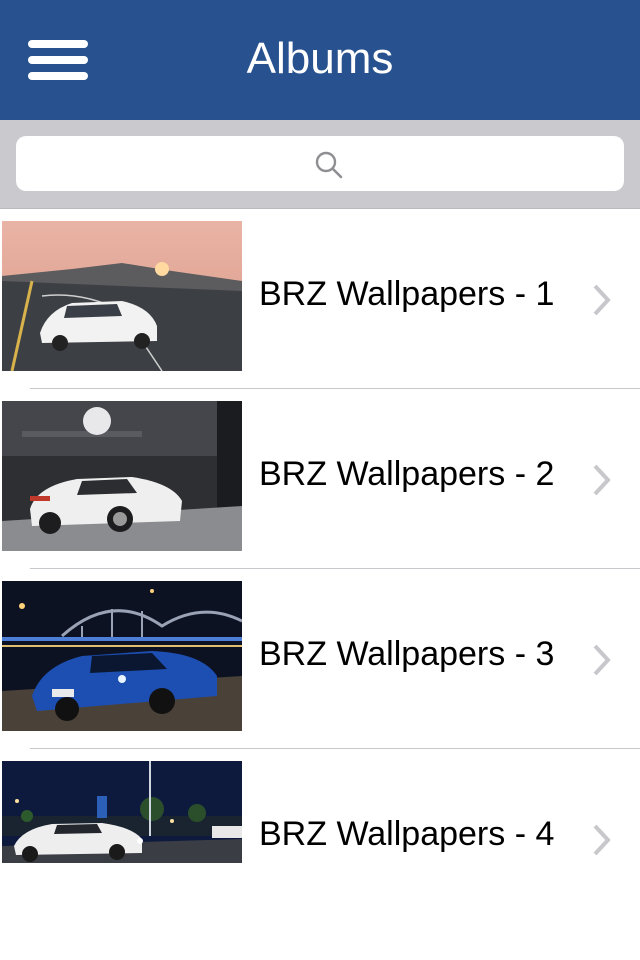 This screenshot has height=960, width=640. I want to click on page-title: Albums, so click(320, 58).